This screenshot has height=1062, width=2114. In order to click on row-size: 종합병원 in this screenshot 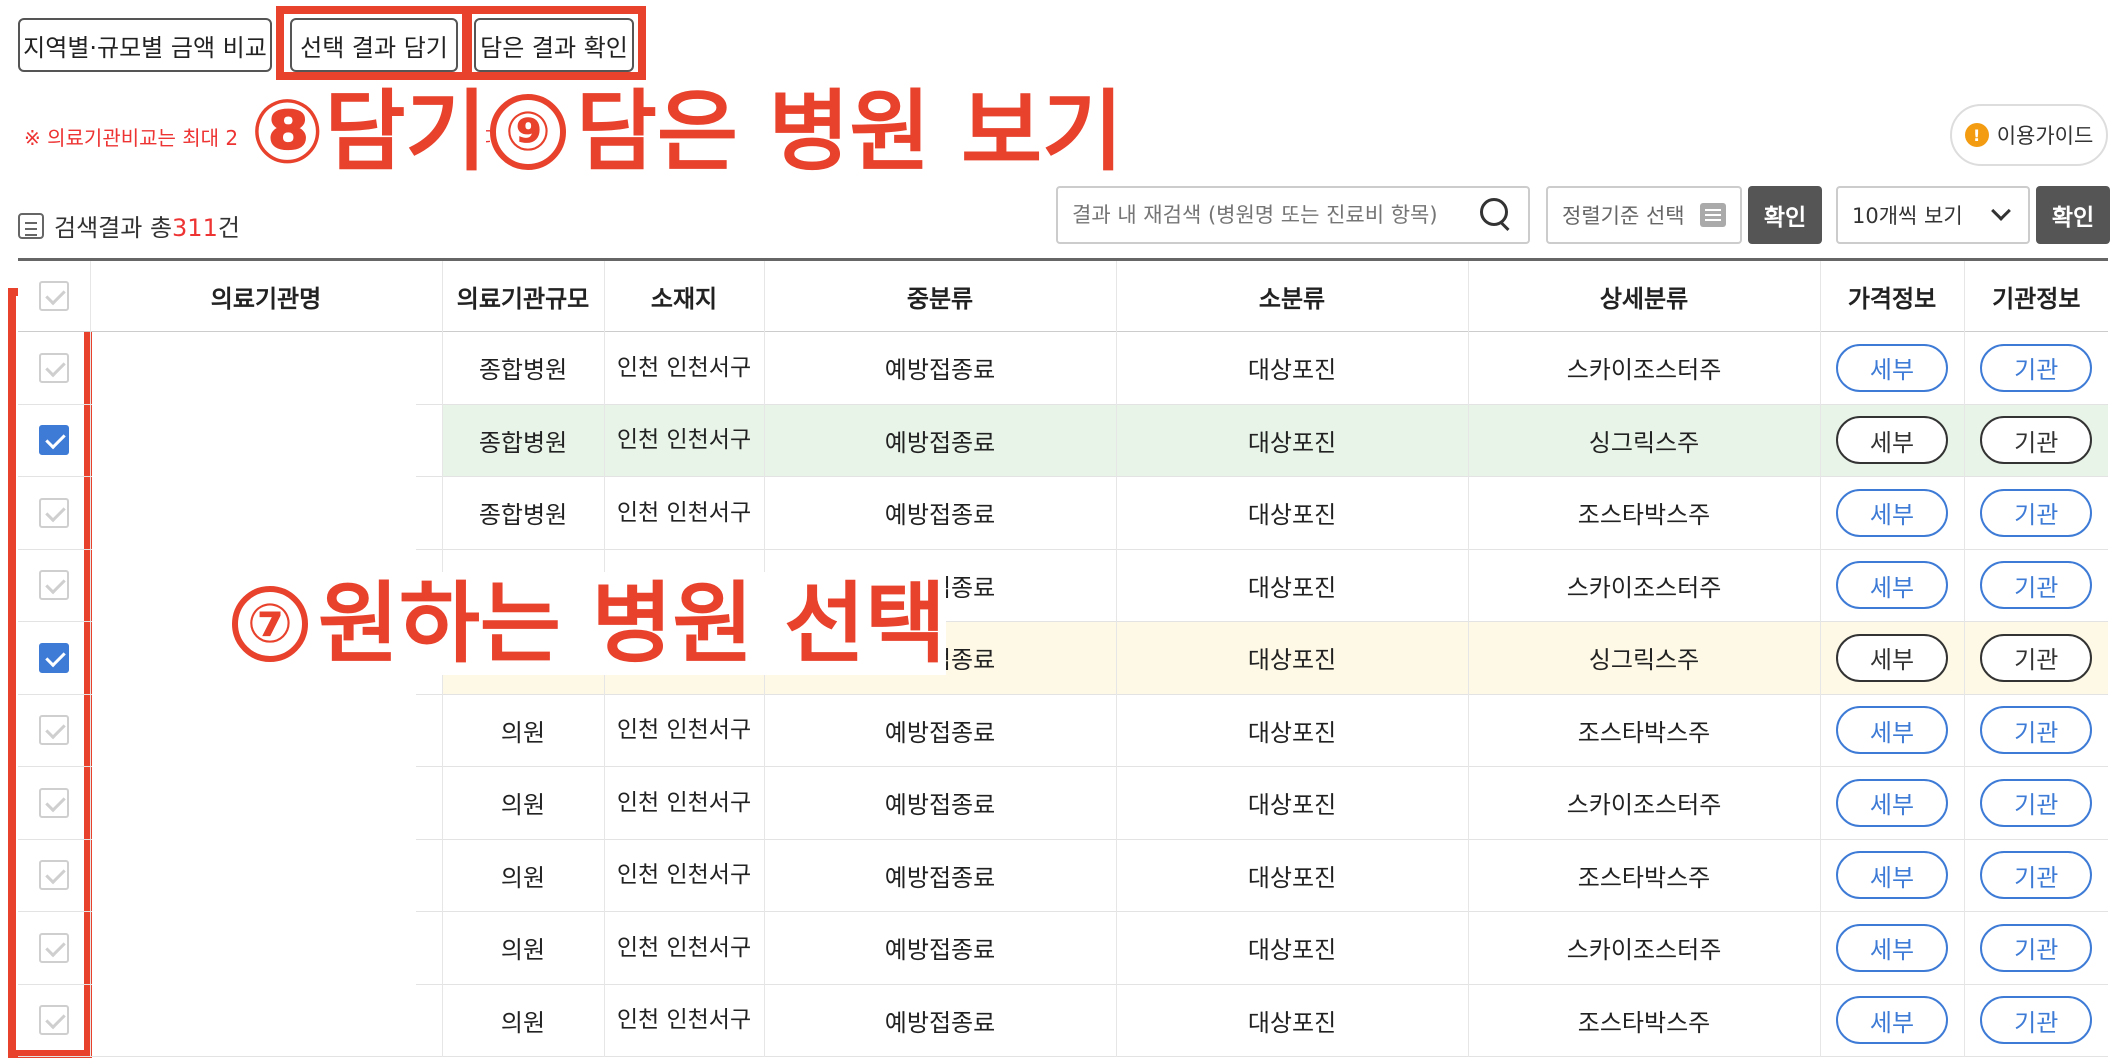, I will do `click(523, 512)`.